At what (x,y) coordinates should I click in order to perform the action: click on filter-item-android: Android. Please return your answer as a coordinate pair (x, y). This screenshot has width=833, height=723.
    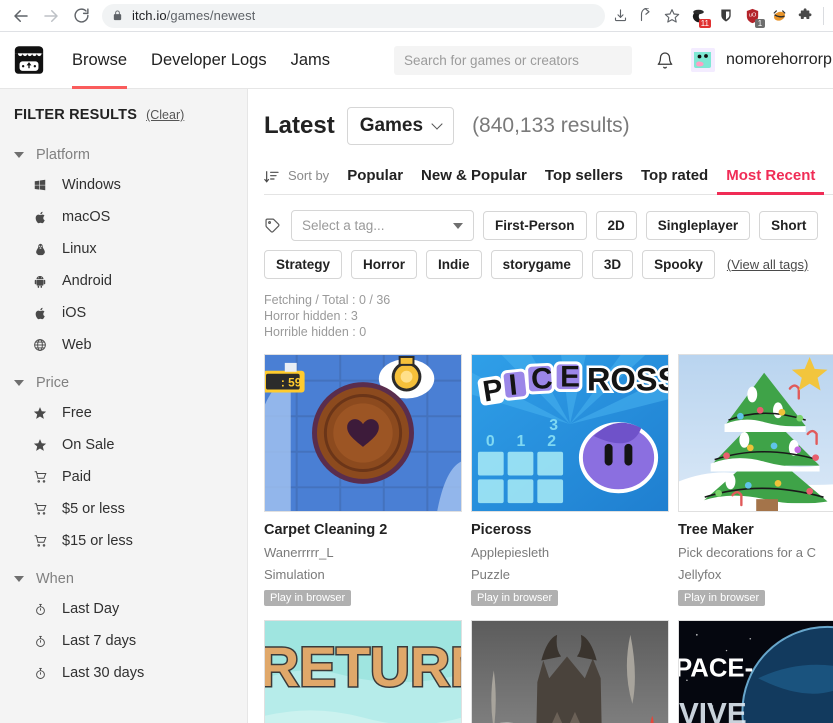
    Looking at the image, I should click on (123, 281).